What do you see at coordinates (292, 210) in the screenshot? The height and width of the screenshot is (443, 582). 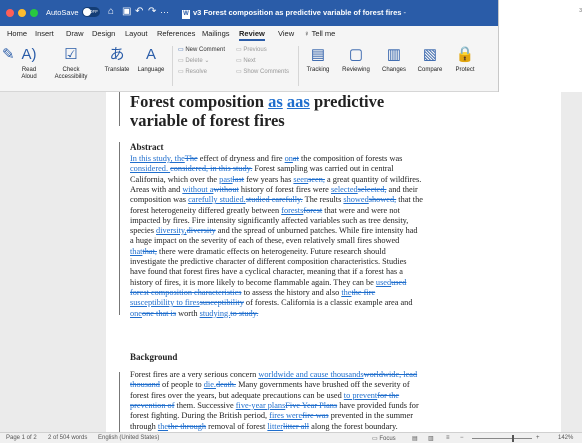 I see `tracked-insertion: forests` at bounding box center [292, 210].